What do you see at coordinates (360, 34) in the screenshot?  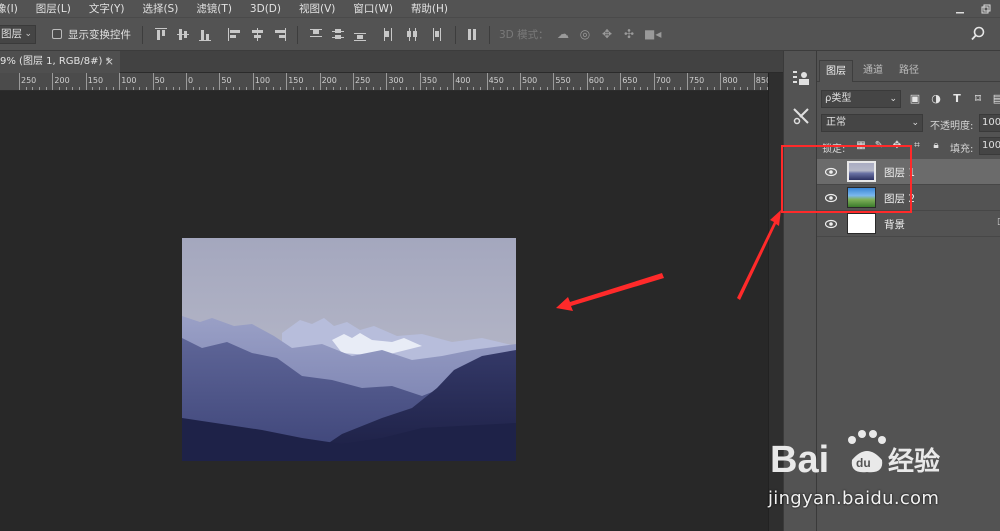 I see `distribute-bottom-icon` at bounding box center [360, 34].